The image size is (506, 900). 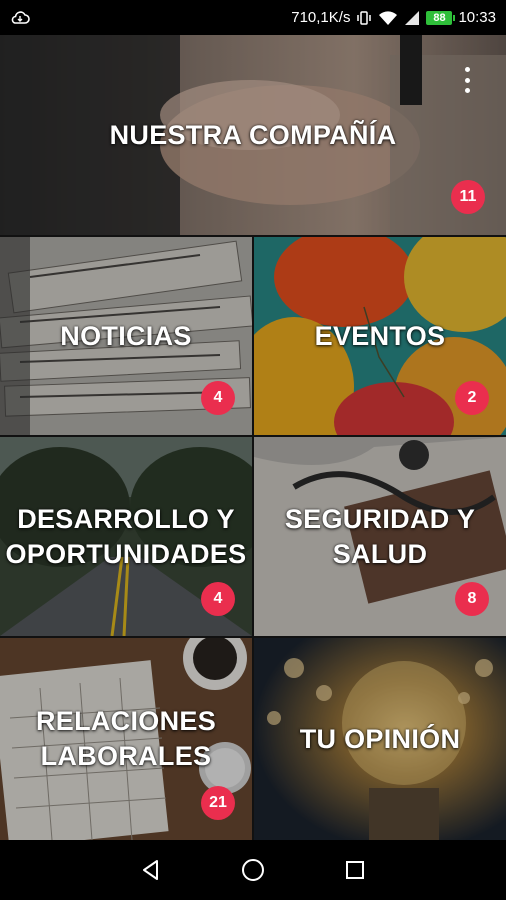 I want to click on tile-label: NUESTRA COMPAÑÍA, so click(x=253, y=134).